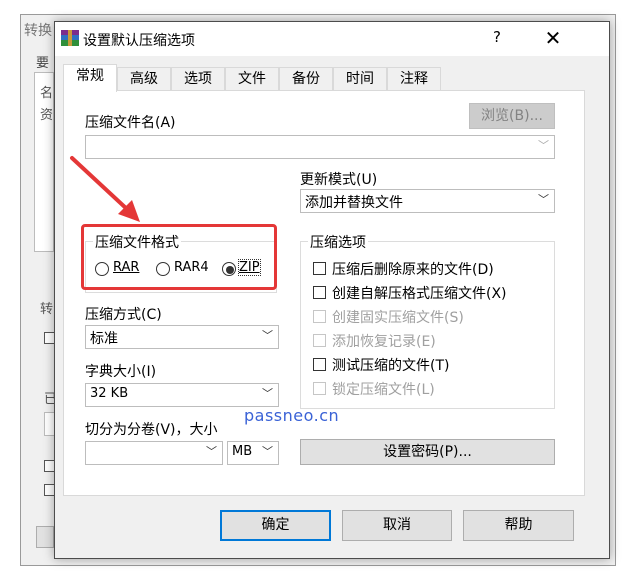 This screenshot has height=582, width=636. I want to click on help-button: 帮助, so click(518, 525).